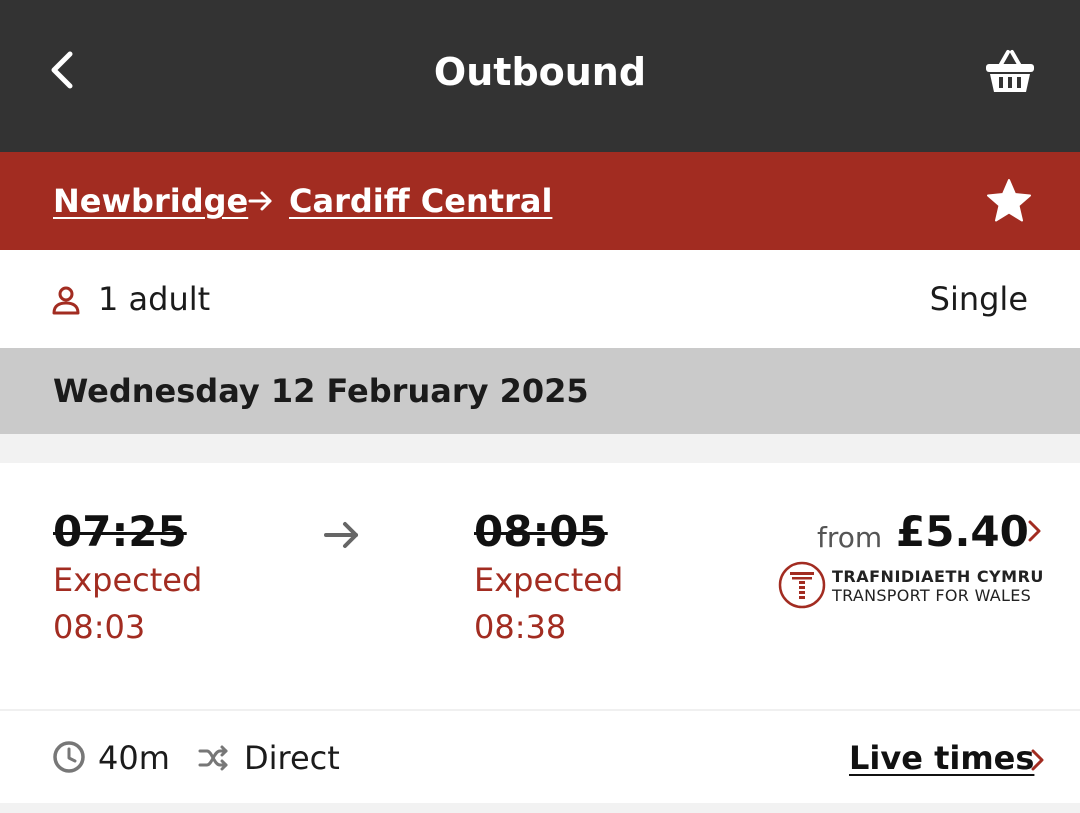 The width and height of the screenshot is (1080, 813). I want to click on scheduled-arrival-time: 08:05, so click(541, 531).